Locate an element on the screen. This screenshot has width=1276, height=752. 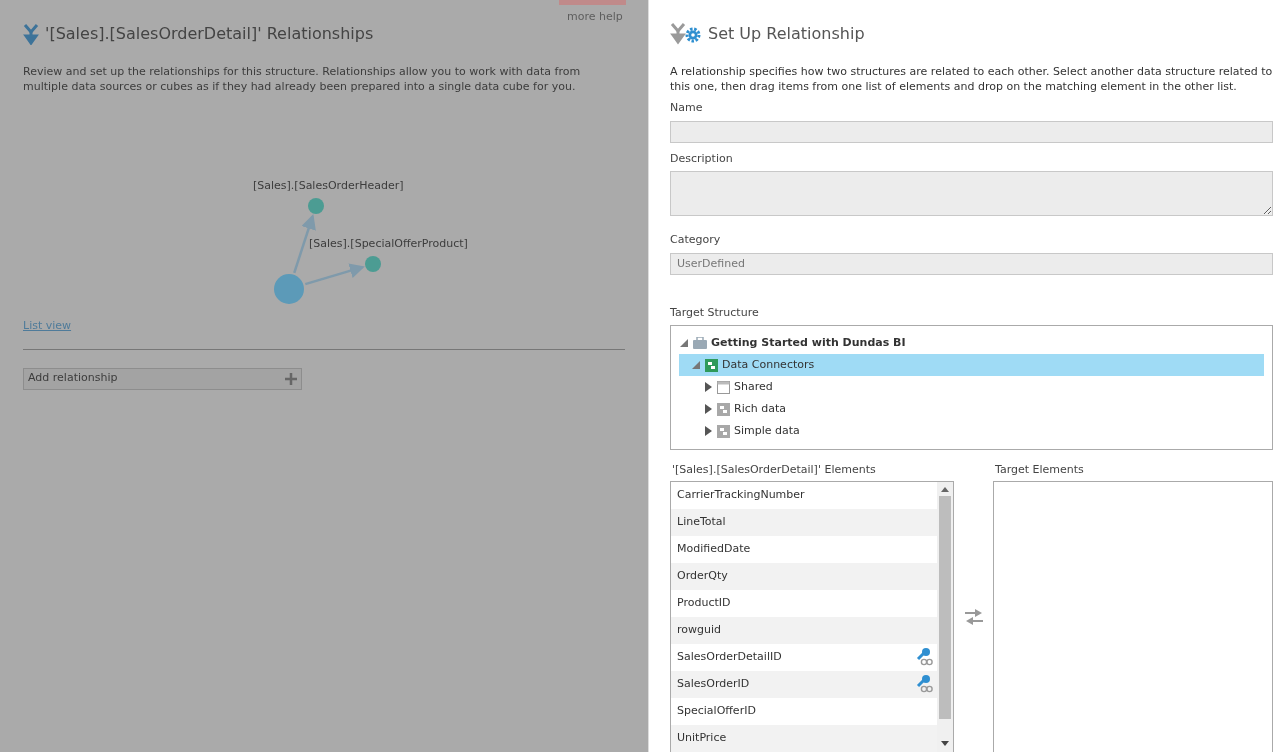
list-label: Target Elements is located at coordinates (1039, 470).